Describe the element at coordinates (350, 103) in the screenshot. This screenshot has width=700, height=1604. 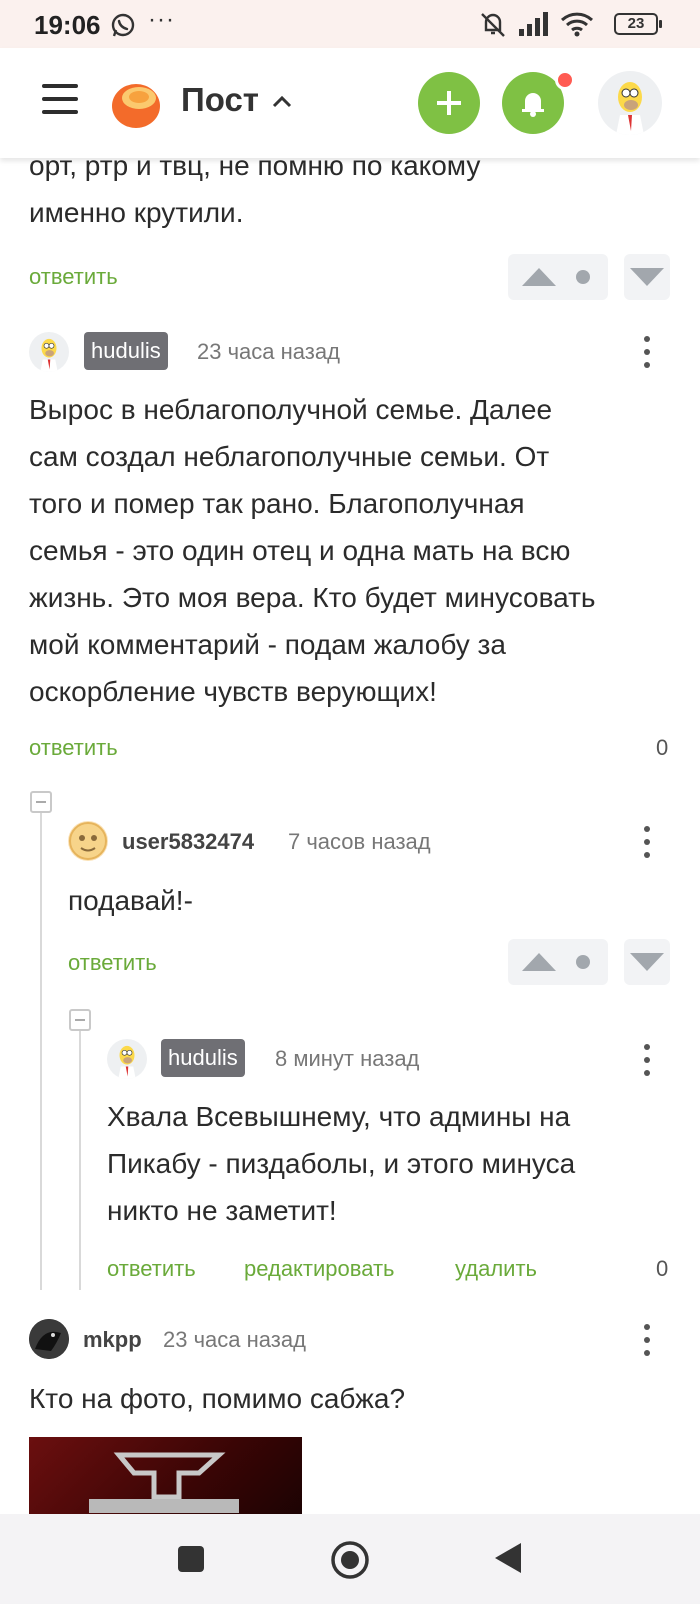
I see `app-header: Пост` at that location.